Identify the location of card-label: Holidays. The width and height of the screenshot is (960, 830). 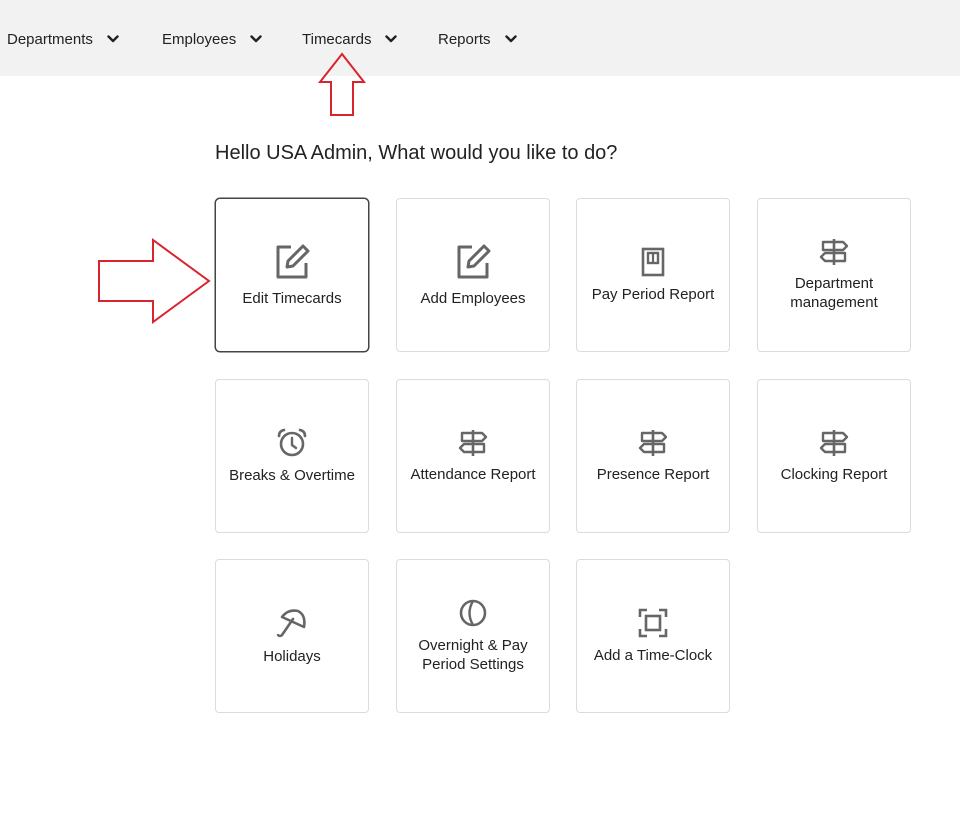
(292, 656).